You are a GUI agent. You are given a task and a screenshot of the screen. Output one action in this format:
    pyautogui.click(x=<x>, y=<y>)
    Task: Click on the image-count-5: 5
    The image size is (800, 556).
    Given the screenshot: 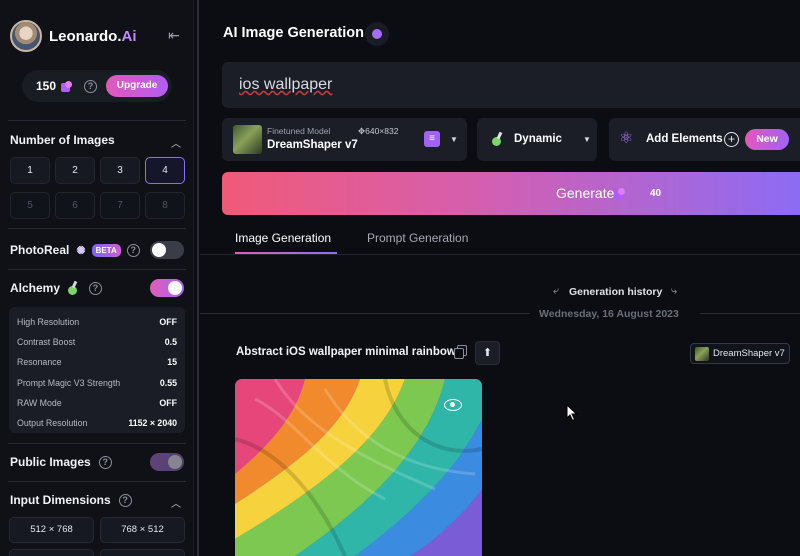 What is the action you would take?
    pyautogui.click(x=30, y=205)
    